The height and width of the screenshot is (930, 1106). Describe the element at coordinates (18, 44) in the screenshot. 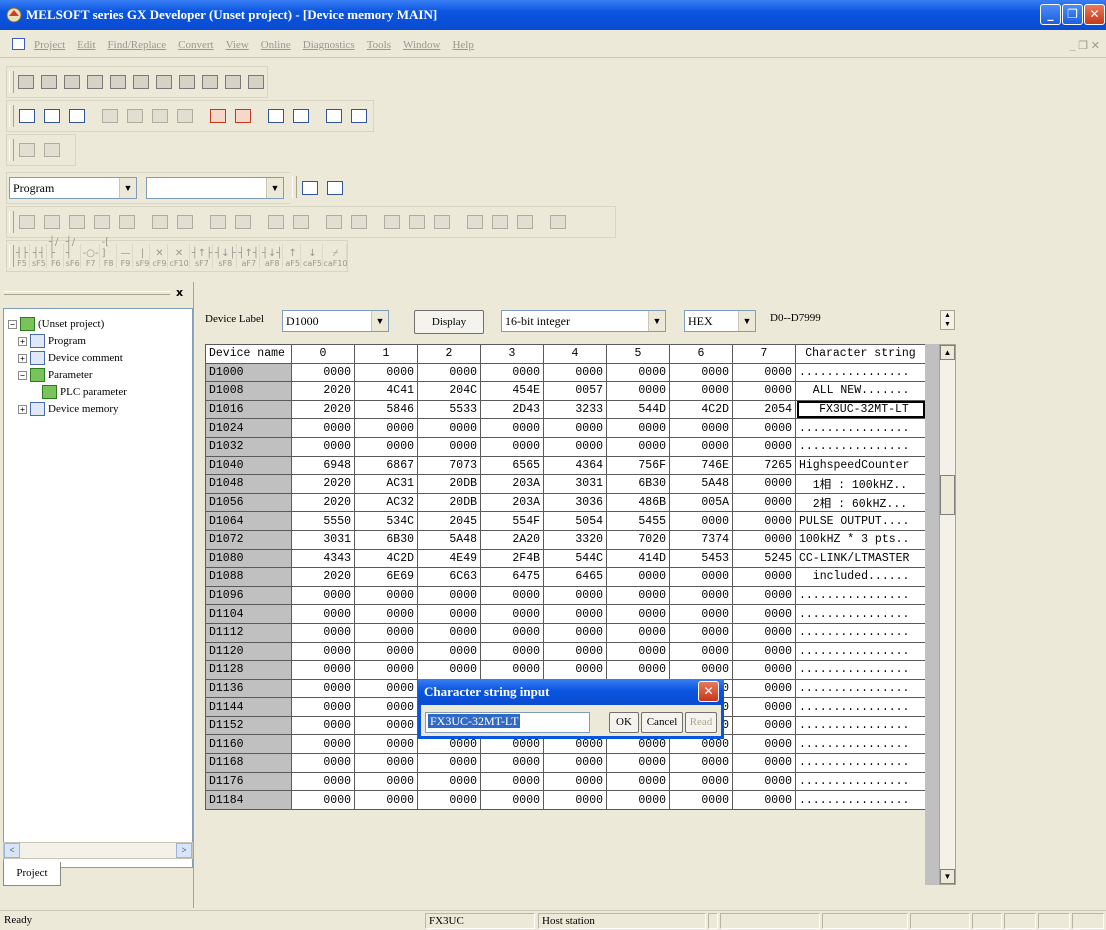

I see `document-icon` at that location.